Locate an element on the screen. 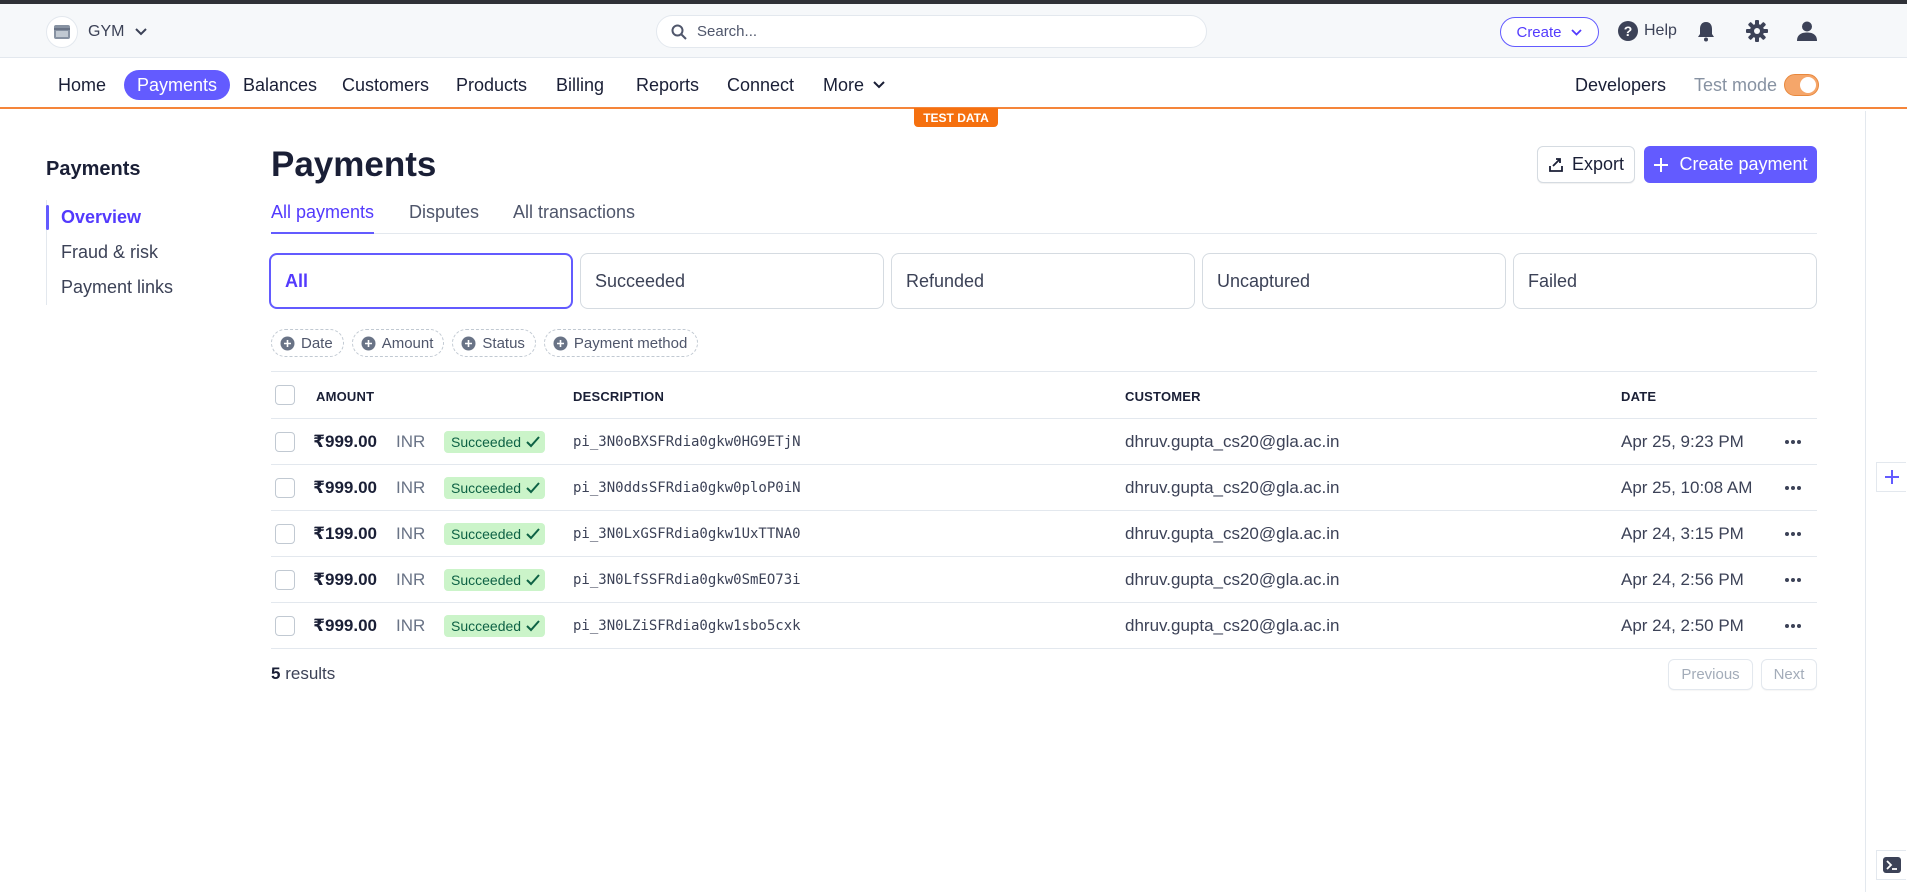 This screenshot has width=1907, height=892. help-button: ? Help is located at coordinates (1647, 31).